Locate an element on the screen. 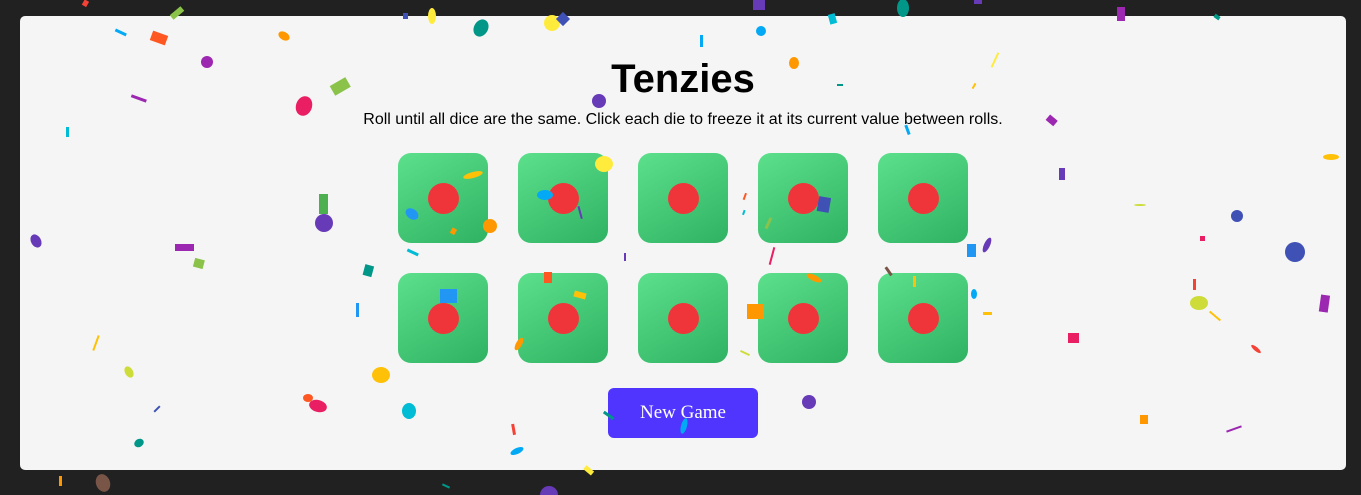 The width and height of the screenshot is (1361, 495). die-5: 1 is located at coordinates (923, 198).